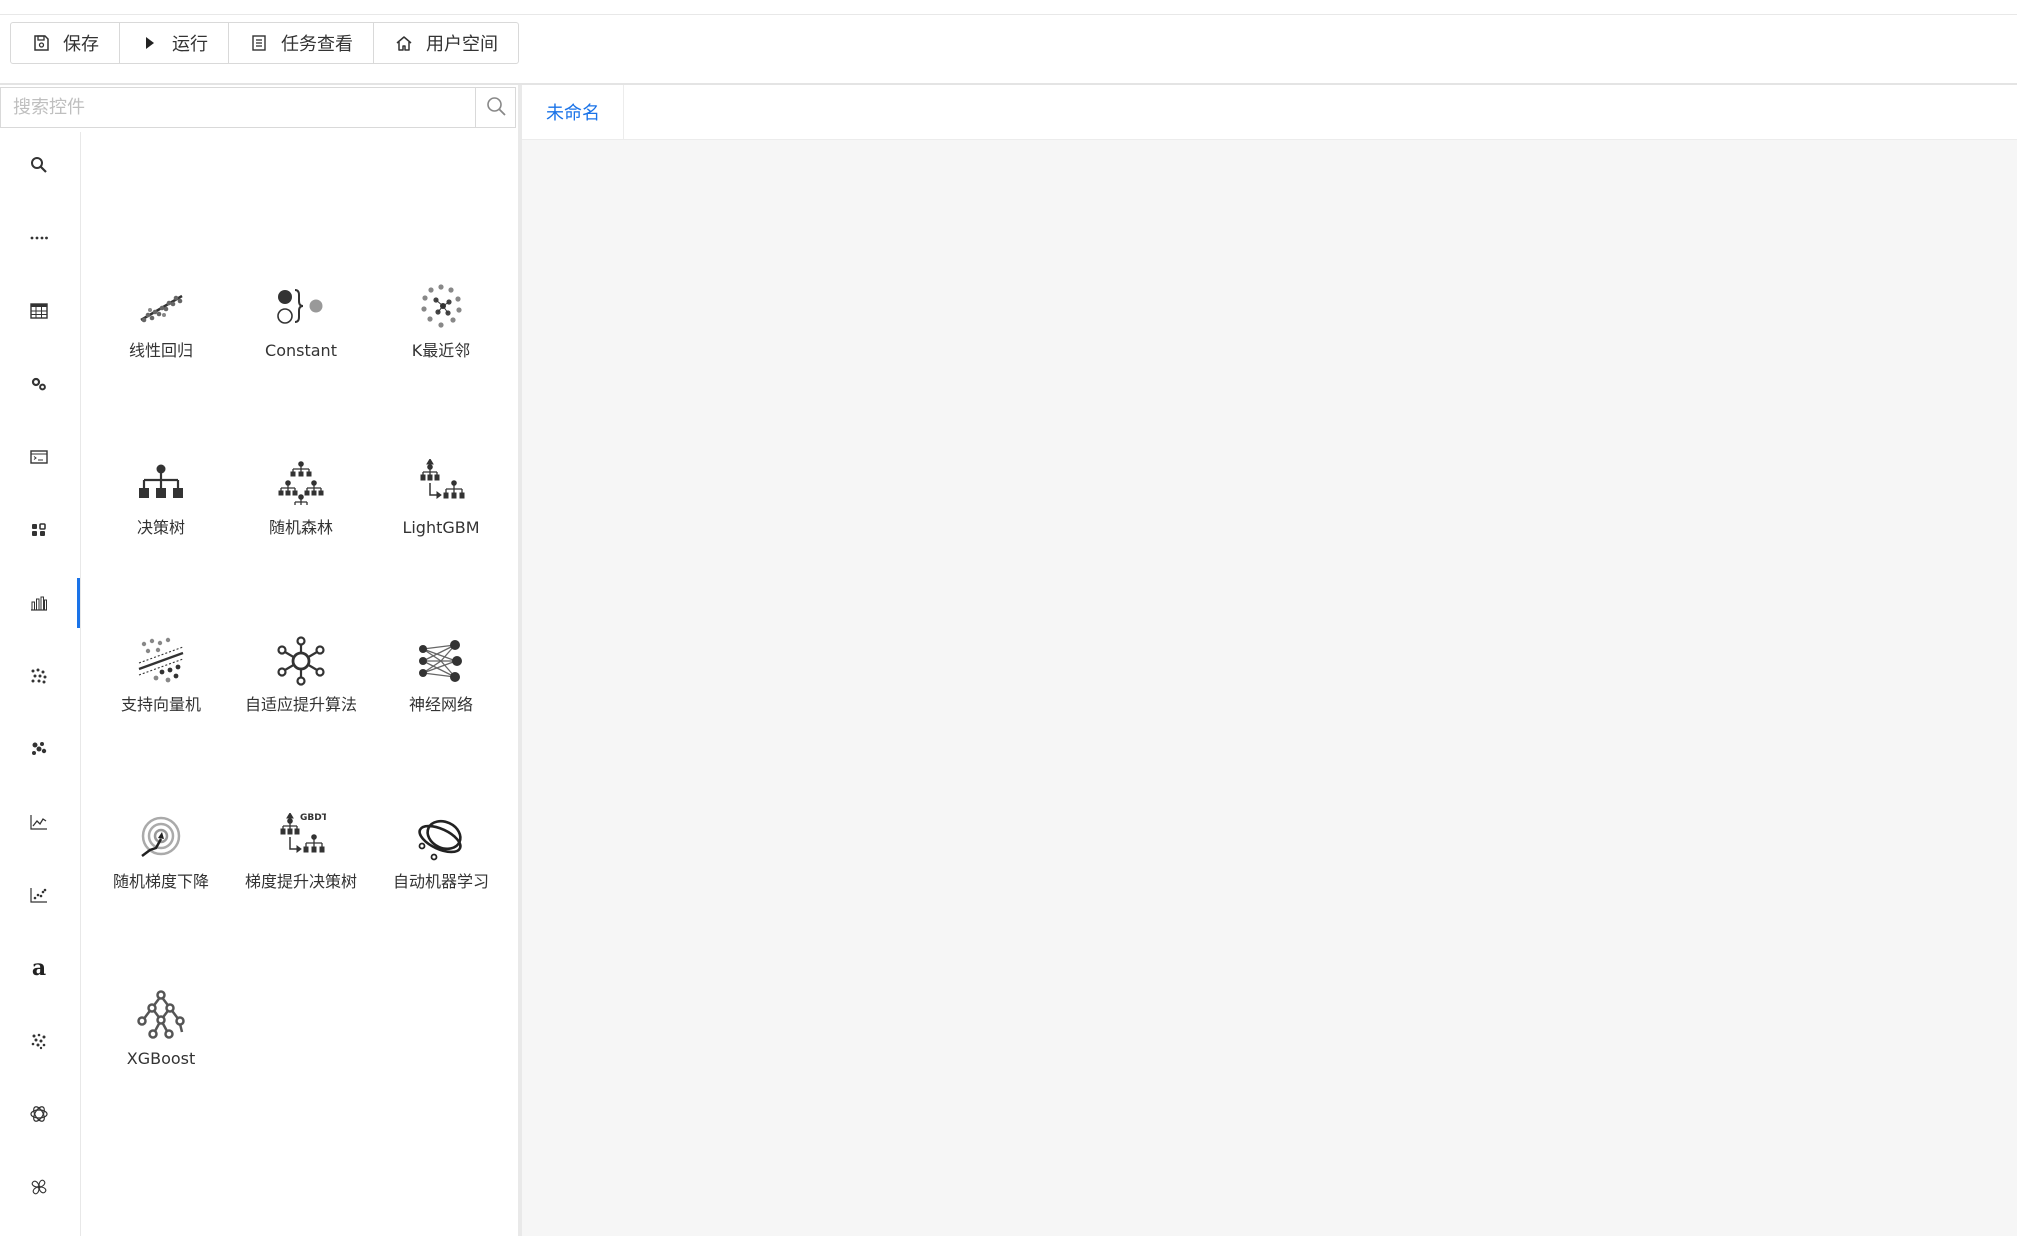 Image resolution: width=2017 pixels, height=1236 pixels. Describe the element at coordinates (161, 1058) in the screenshot. I see `widget-label: XGBoost` at that location.